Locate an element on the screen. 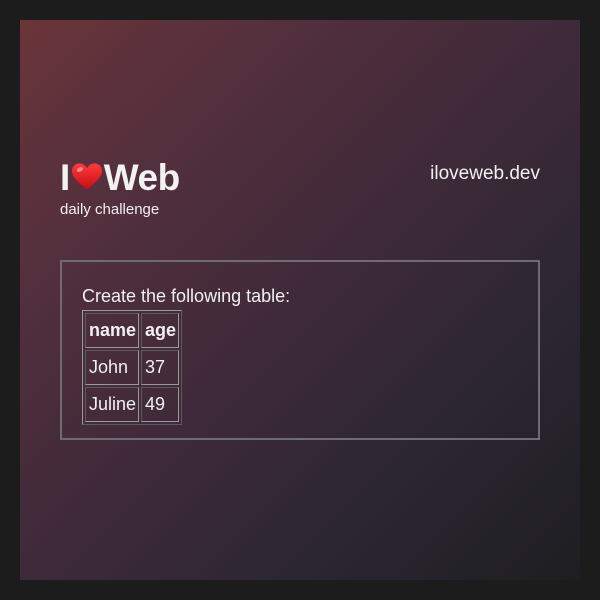 The width and height of the screenshot is (600, 600). logo: I Web is located at coordinates (120, 177).